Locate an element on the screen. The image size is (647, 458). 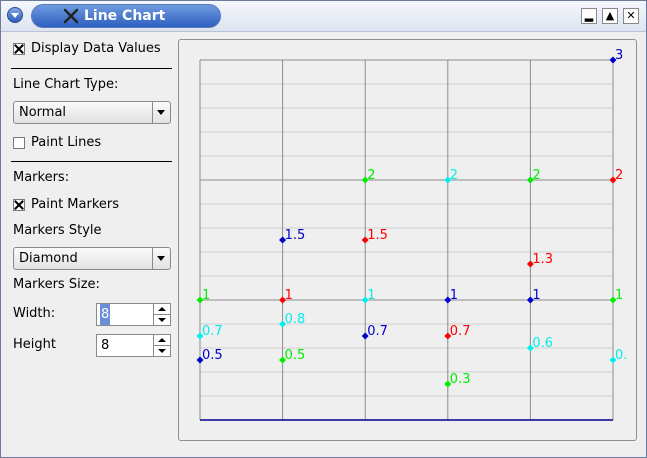
width-value: 8 is located at coordinates (105, 314).